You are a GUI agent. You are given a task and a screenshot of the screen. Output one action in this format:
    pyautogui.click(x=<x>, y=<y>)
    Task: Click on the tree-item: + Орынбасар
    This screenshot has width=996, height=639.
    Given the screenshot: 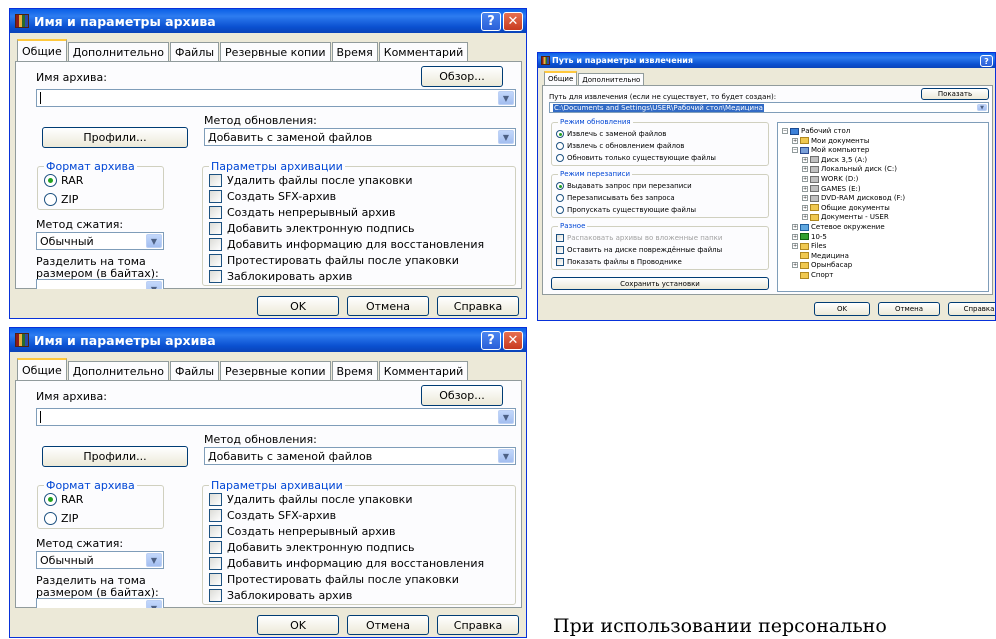 What is the action you would take?
    pyautogui.click(x=822, y=265)
    